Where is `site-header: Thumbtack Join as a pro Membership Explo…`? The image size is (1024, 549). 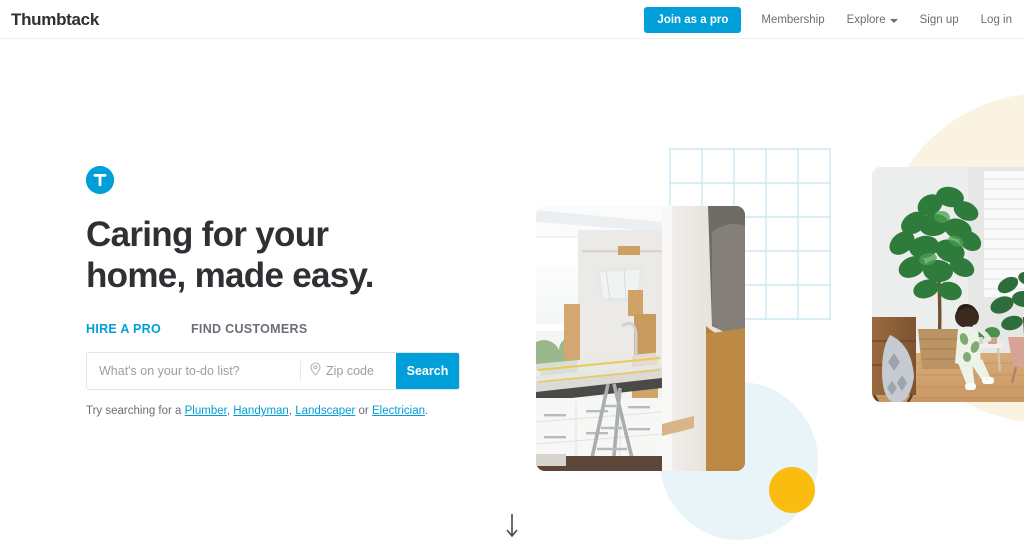
site-header: Thumbtack Join as a pro Membership Explo… is located at coordinates (512, 19).